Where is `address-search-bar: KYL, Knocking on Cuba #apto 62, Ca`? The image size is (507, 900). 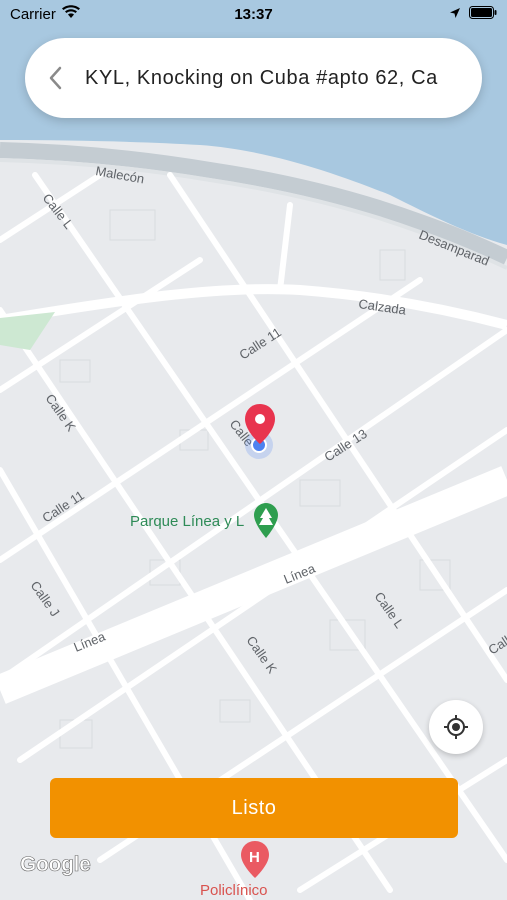
address-search-bar: KYL, Knocking on Cuba #apto 62, Ca is located at coordinates (253, 78).